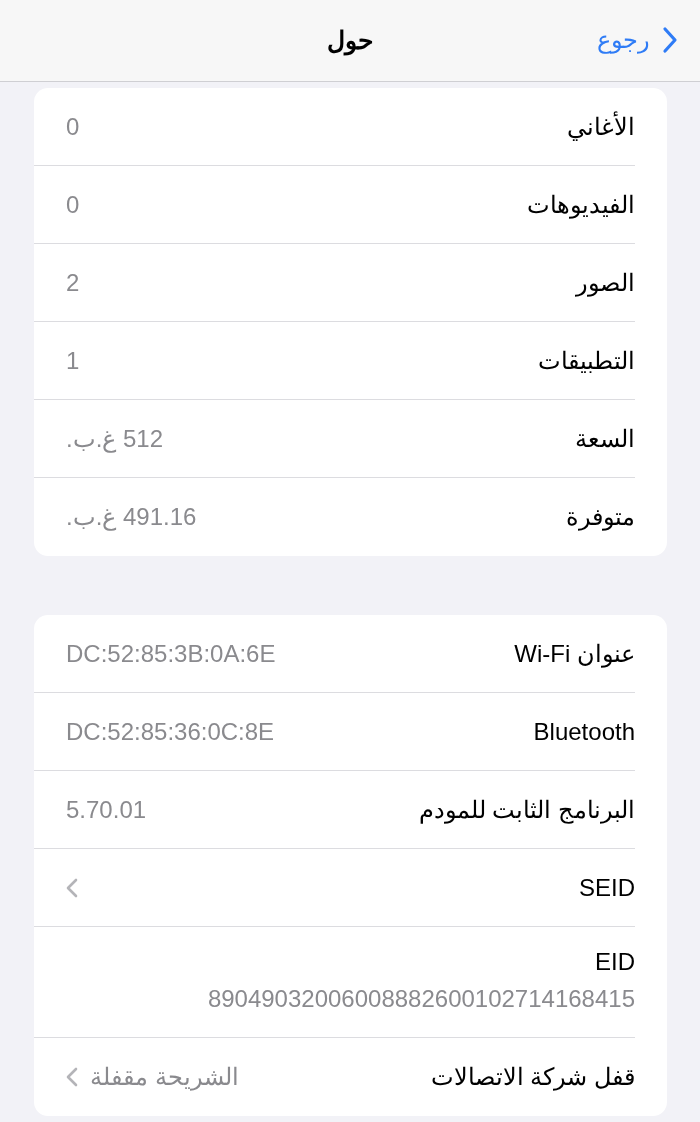 This screenshot has height=1122, width=700. Describe the element at coordinates (170, 731) in the screenshot. I see `row-value: DC:52:85:36:0C:8E` at that location.